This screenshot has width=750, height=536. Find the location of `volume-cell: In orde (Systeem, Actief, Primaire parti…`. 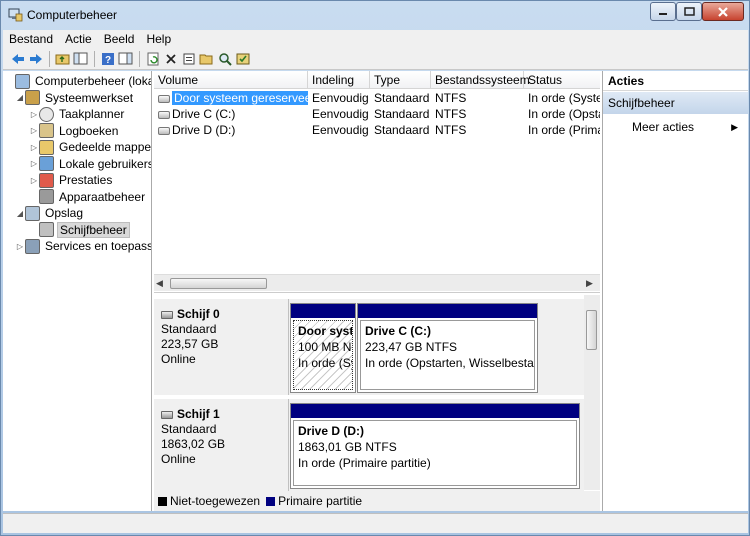

volume-cell: In orde (Systeem, Actief, Primaire parti… is located at coordinates (564, 98).